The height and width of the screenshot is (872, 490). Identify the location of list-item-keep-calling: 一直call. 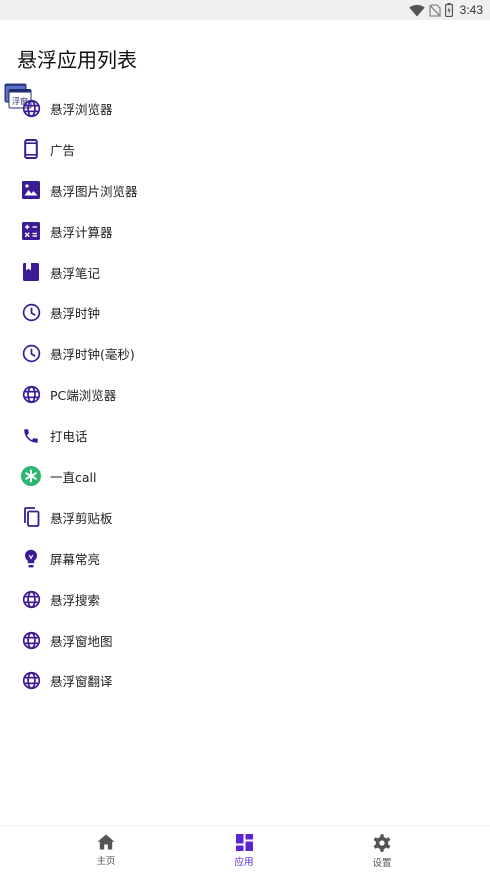
(245, 476).